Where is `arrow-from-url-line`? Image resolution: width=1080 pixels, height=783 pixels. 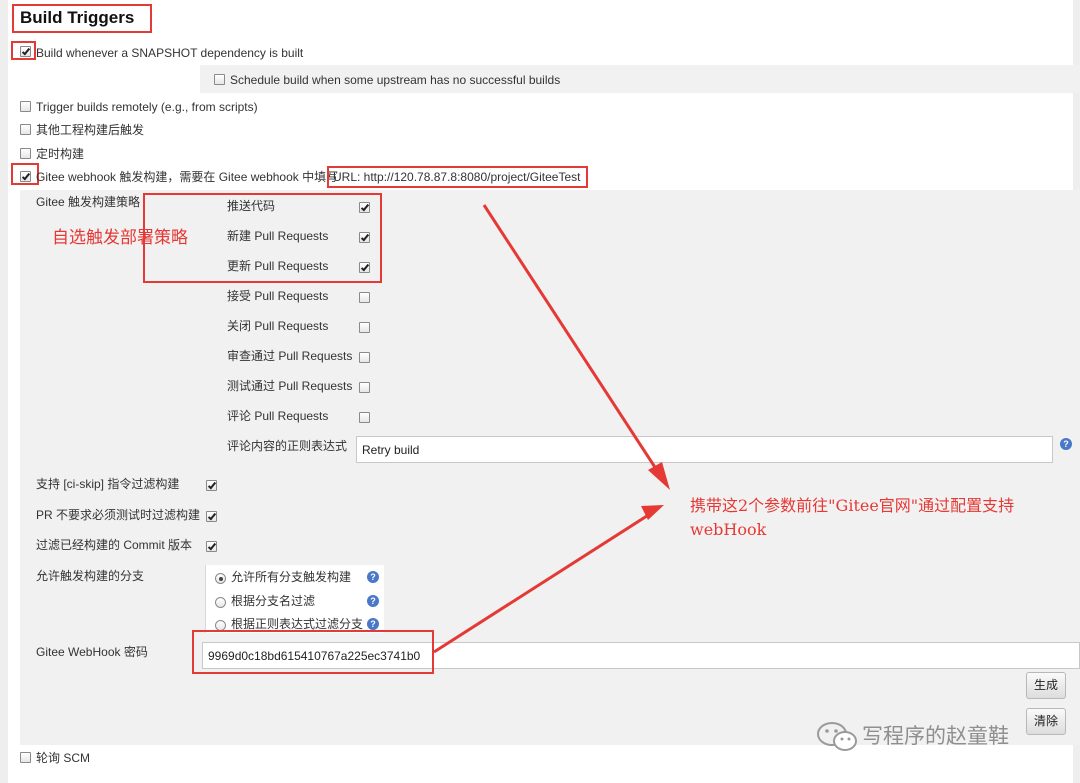
arrow-from-url-line is located at coordinates (573, 341).